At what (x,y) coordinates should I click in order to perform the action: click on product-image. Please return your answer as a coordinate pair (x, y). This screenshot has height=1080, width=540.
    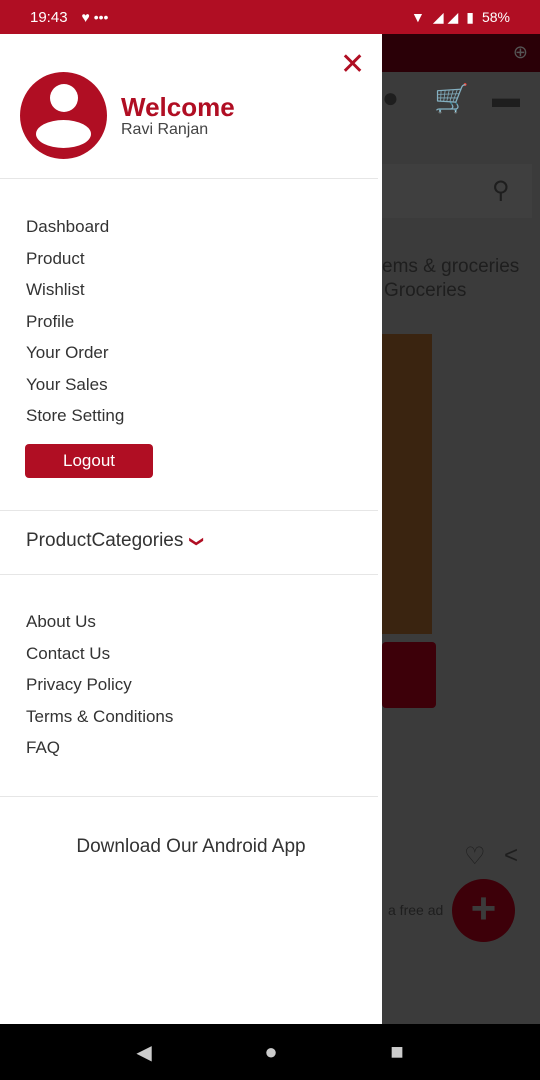
    Looking at the image, I should click on (407, 484).